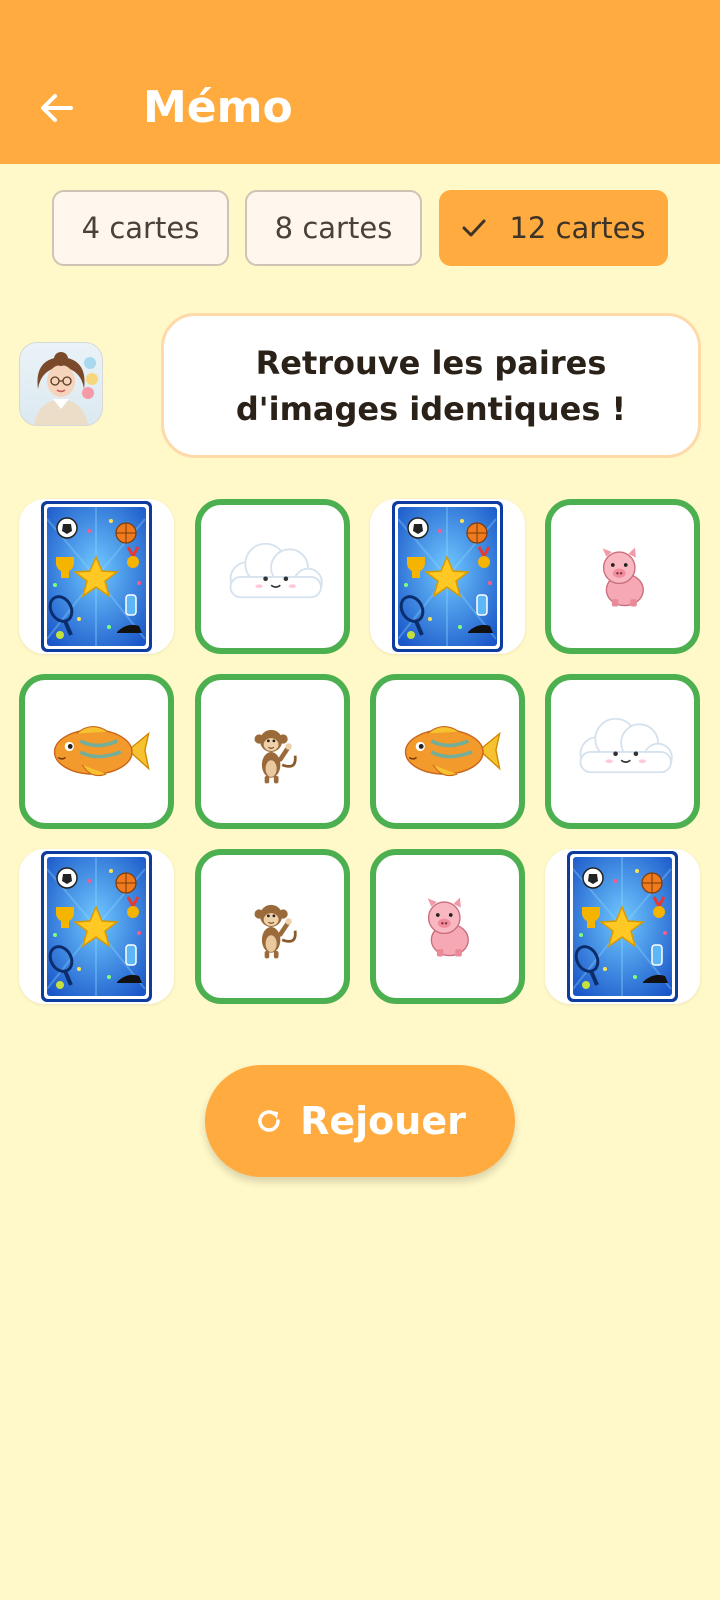 Image resolution: width=720 pixels, height=1600 pixels. I want to click on replay-label: Rejouer, so click(383, 1121).